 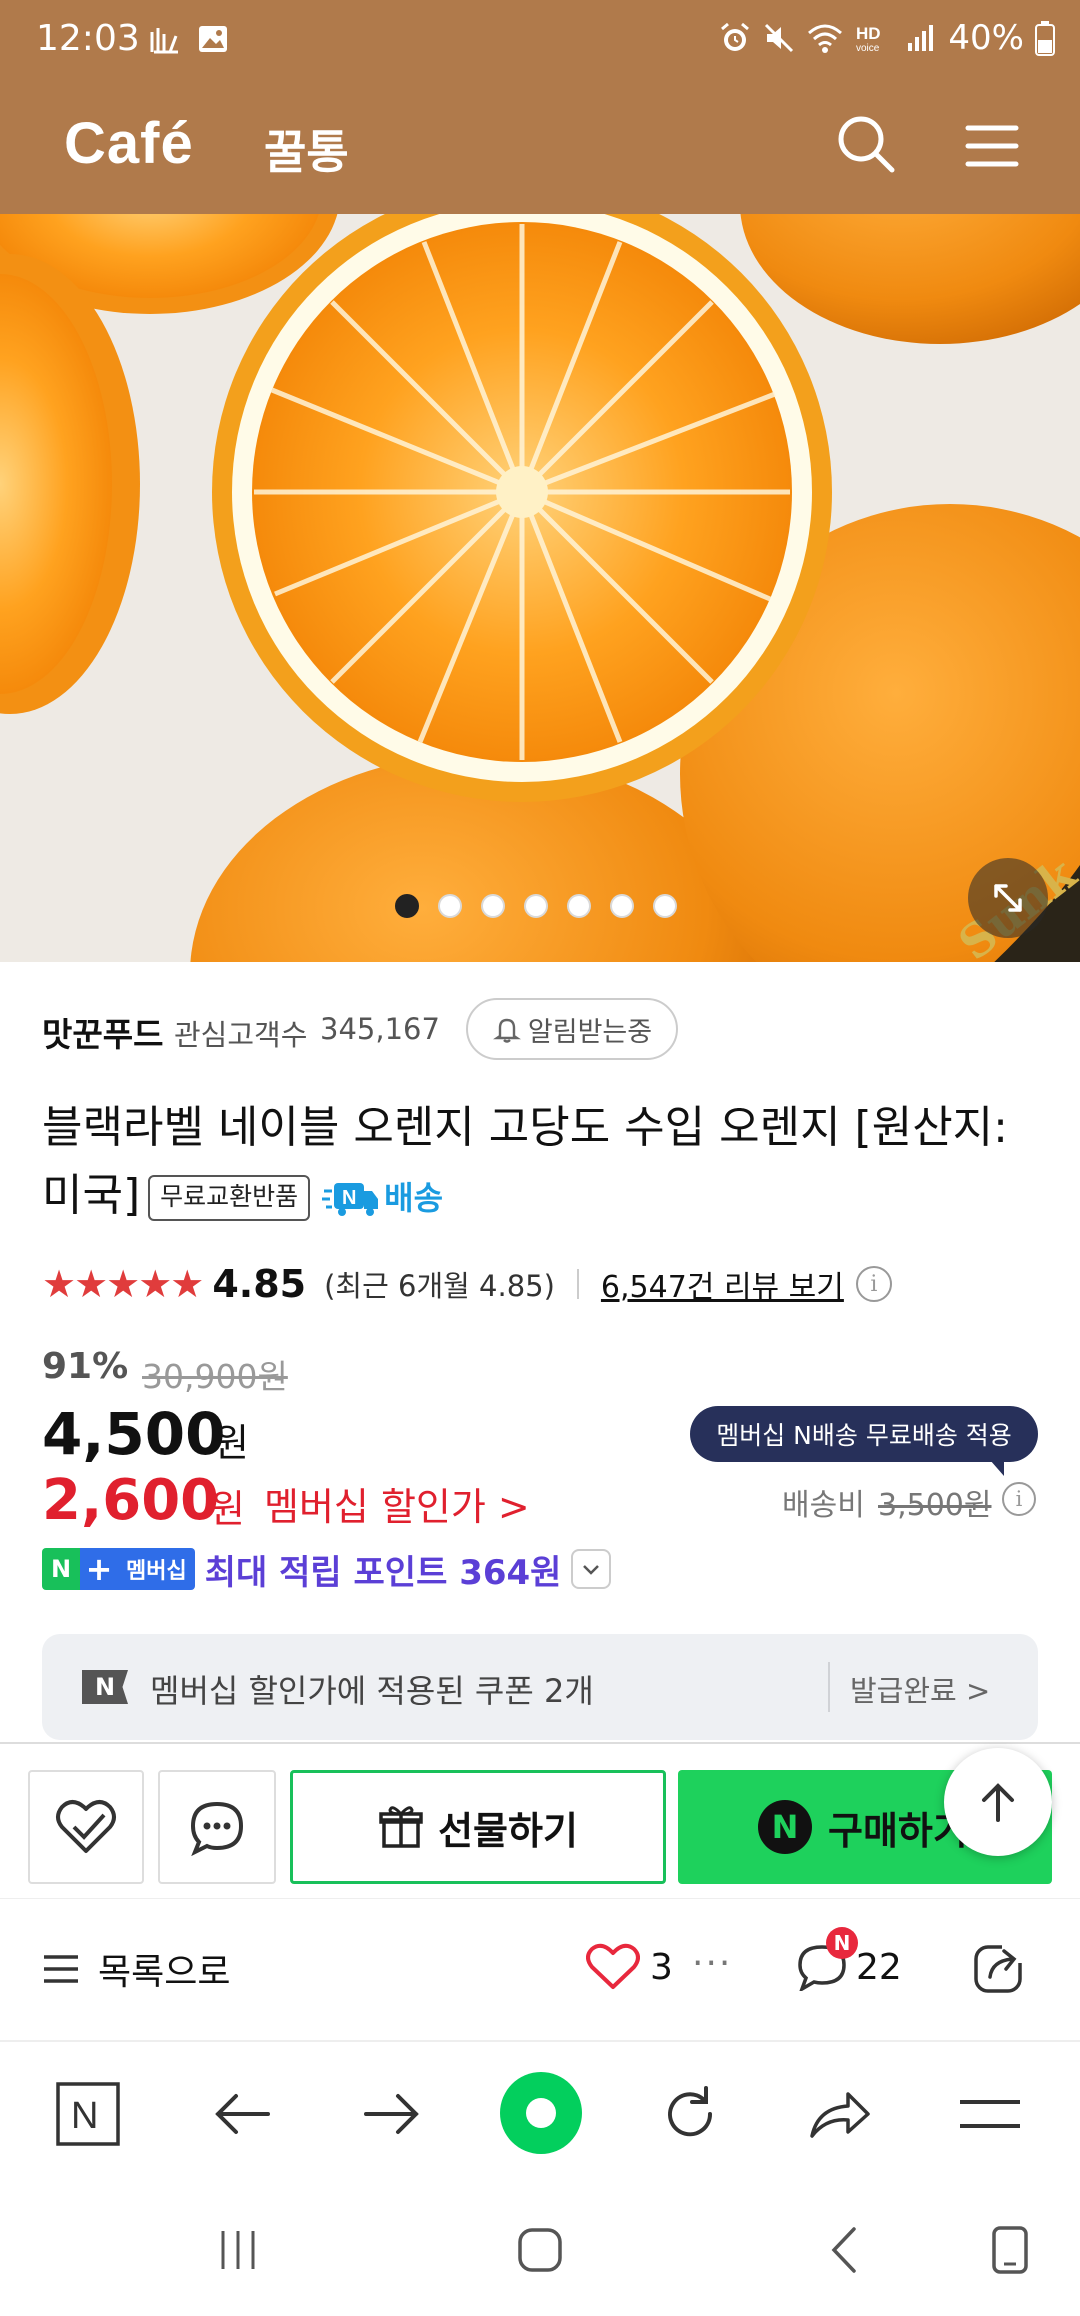 What do you see at coordinates (540, 40) in the screenshot?
I see `status-bar: 12:03 HD voice 40%` at bounding box center [540, 40].